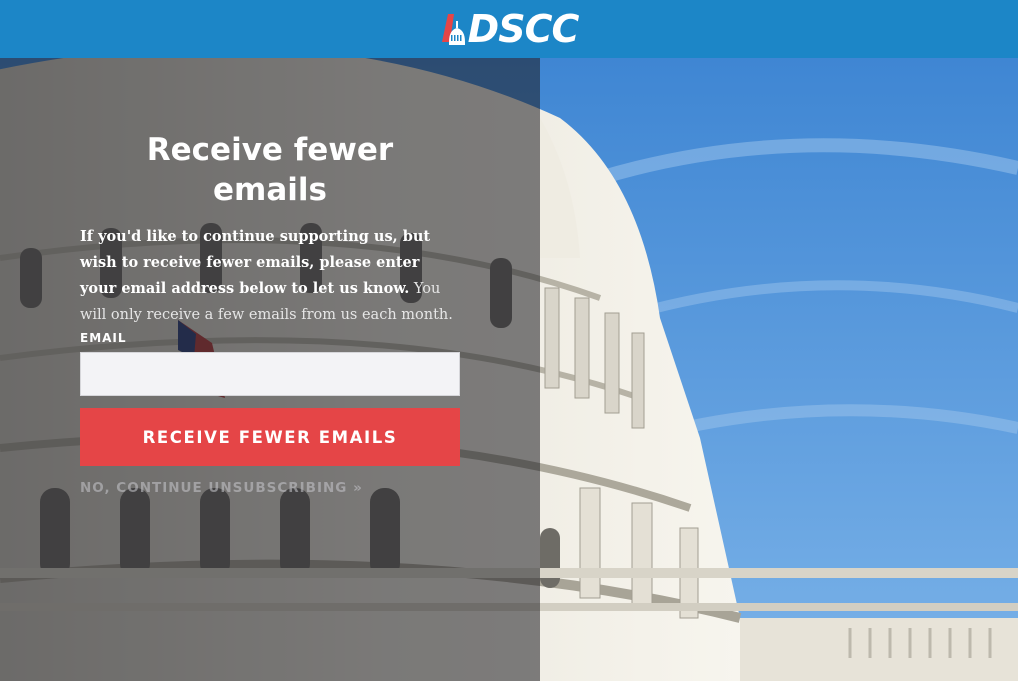  I want to click on email-input, so click(270, 374).